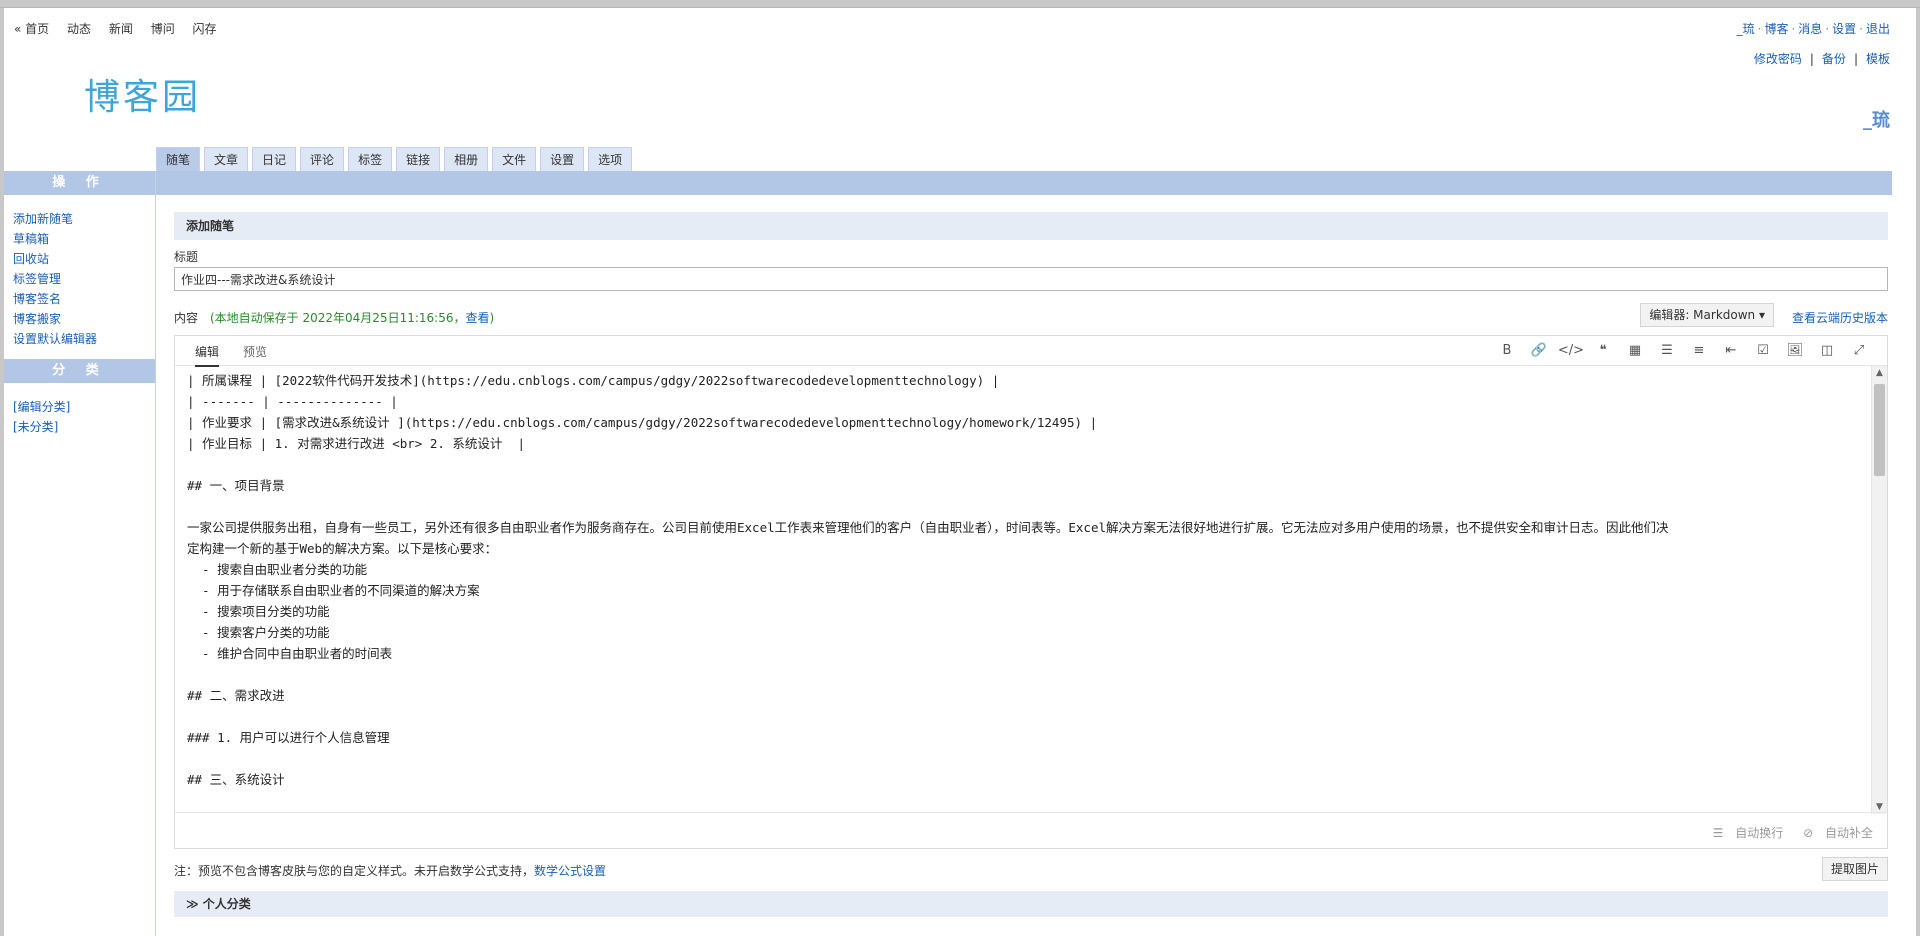 The height and width of the screenshot is (936, 1920). I want to click on editor-type-dropdown: 编辑器: Markdown ▾, so click(1707, 315).